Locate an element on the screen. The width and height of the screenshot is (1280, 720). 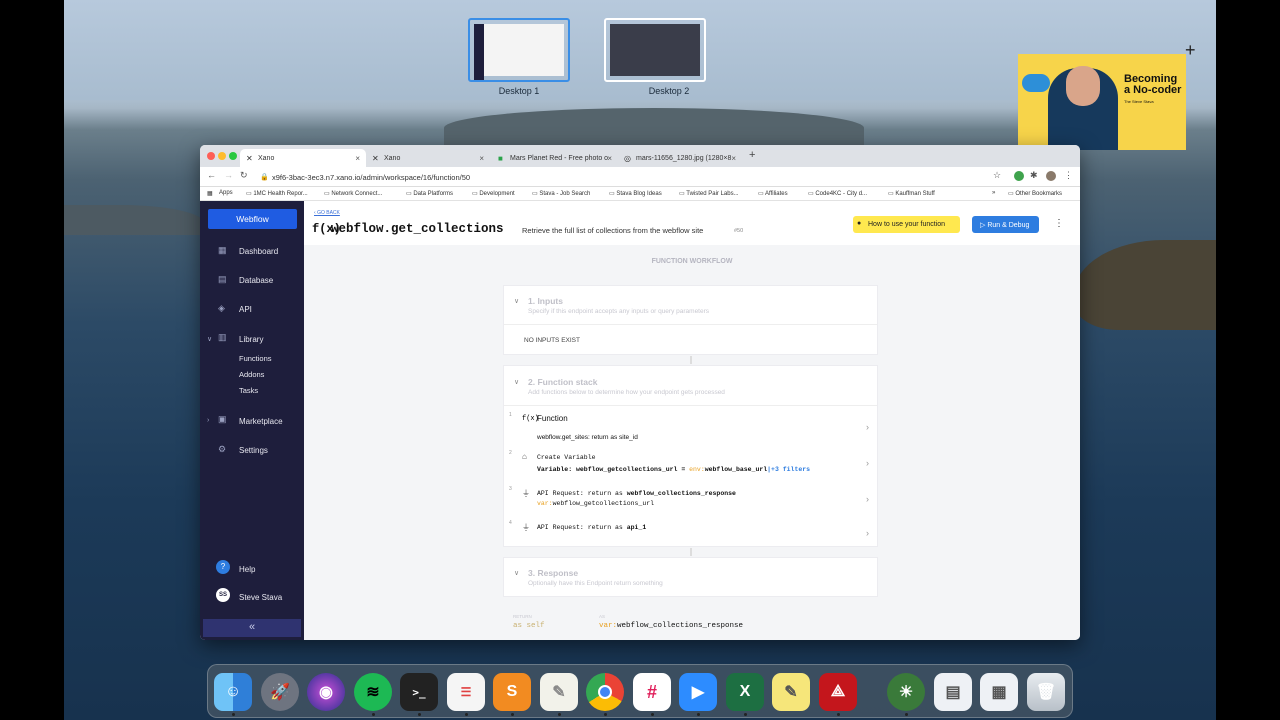
gear-icon: ⚙ is located at coordinates (222, 449).